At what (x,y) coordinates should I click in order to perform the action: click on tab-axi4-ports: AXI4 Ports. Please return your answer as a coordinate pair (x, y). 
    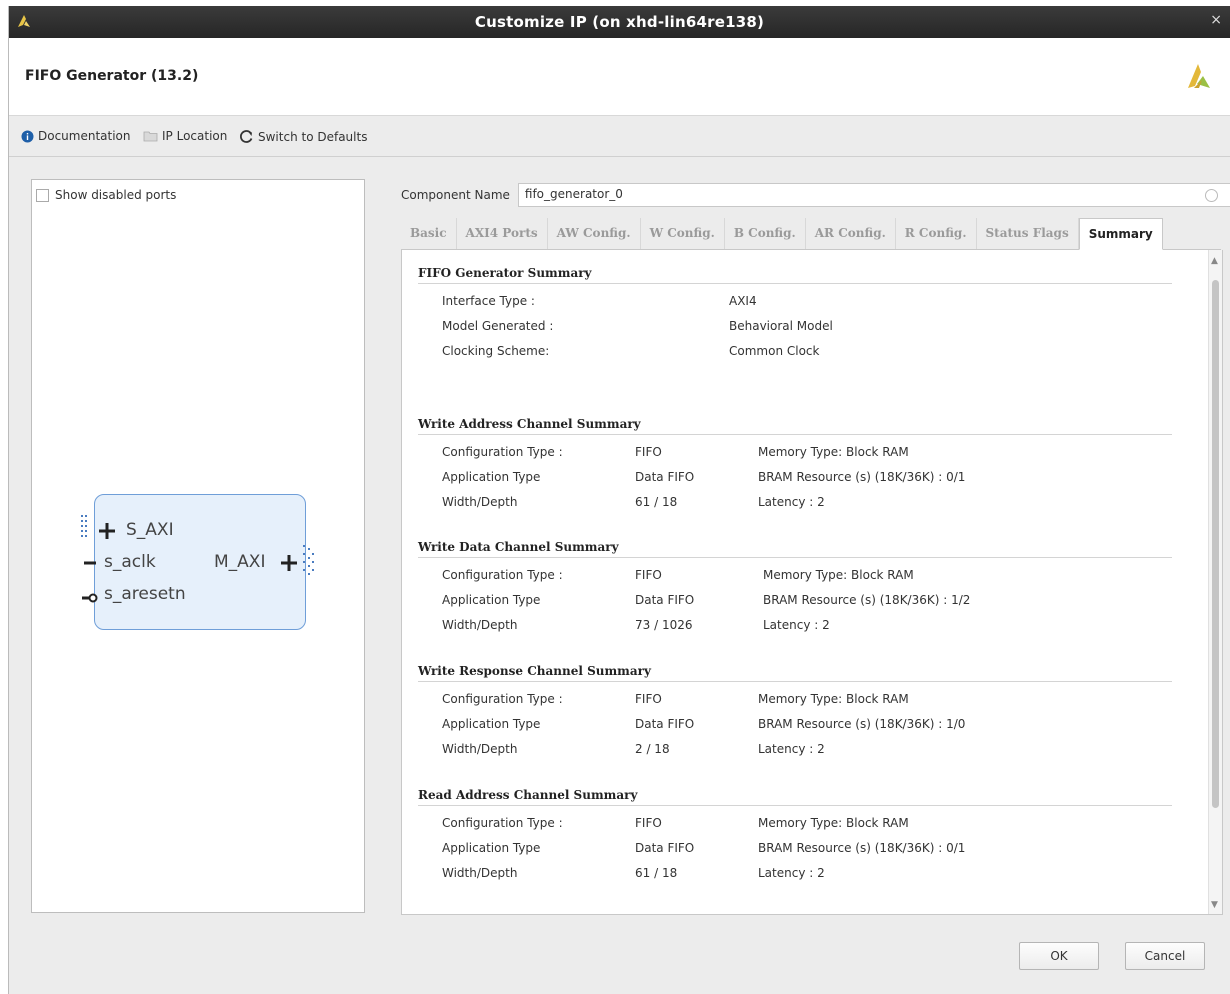
    Looking at the image, I should click on (502, 233).